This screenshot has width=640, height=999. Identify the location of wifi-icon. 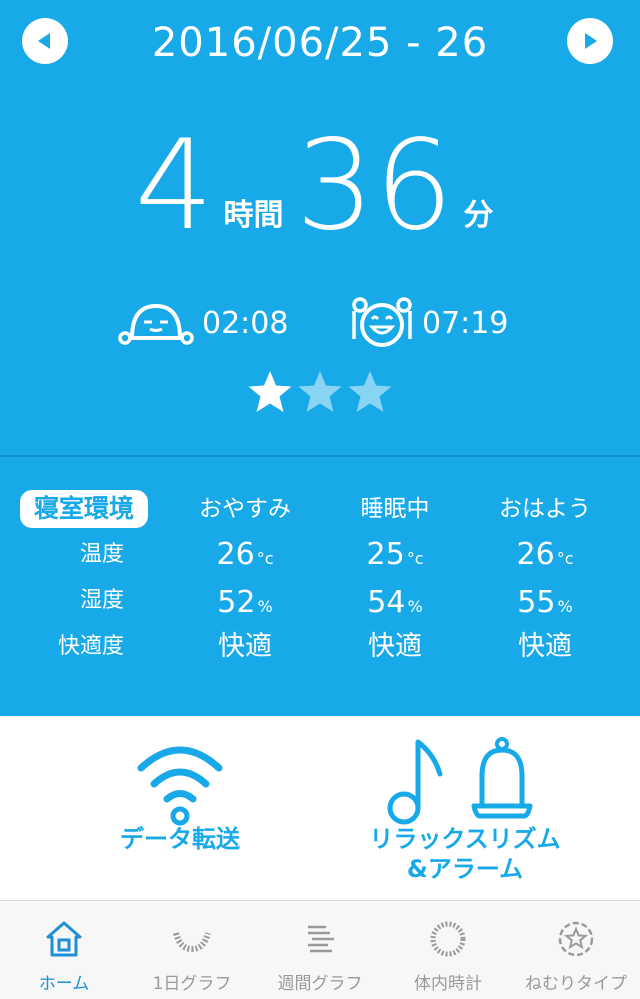
(180, 786).